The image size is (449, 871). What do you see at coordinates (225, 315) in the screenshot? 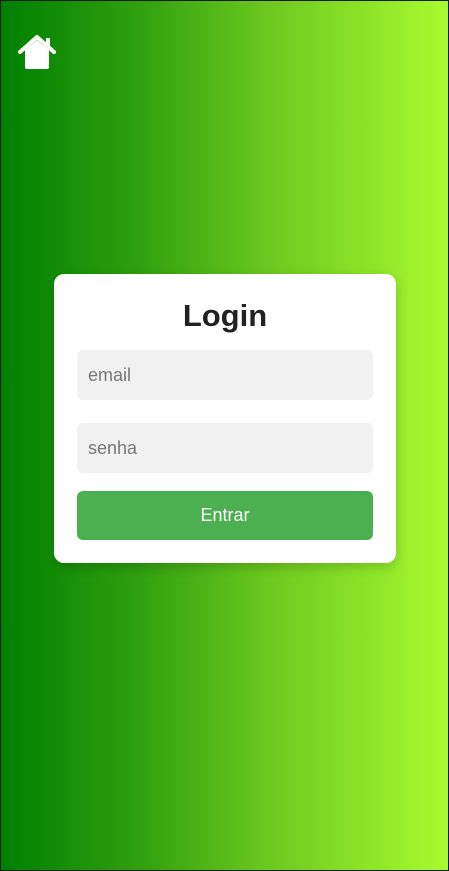
I see `login-title: Login` at bounding box center [225, 315].